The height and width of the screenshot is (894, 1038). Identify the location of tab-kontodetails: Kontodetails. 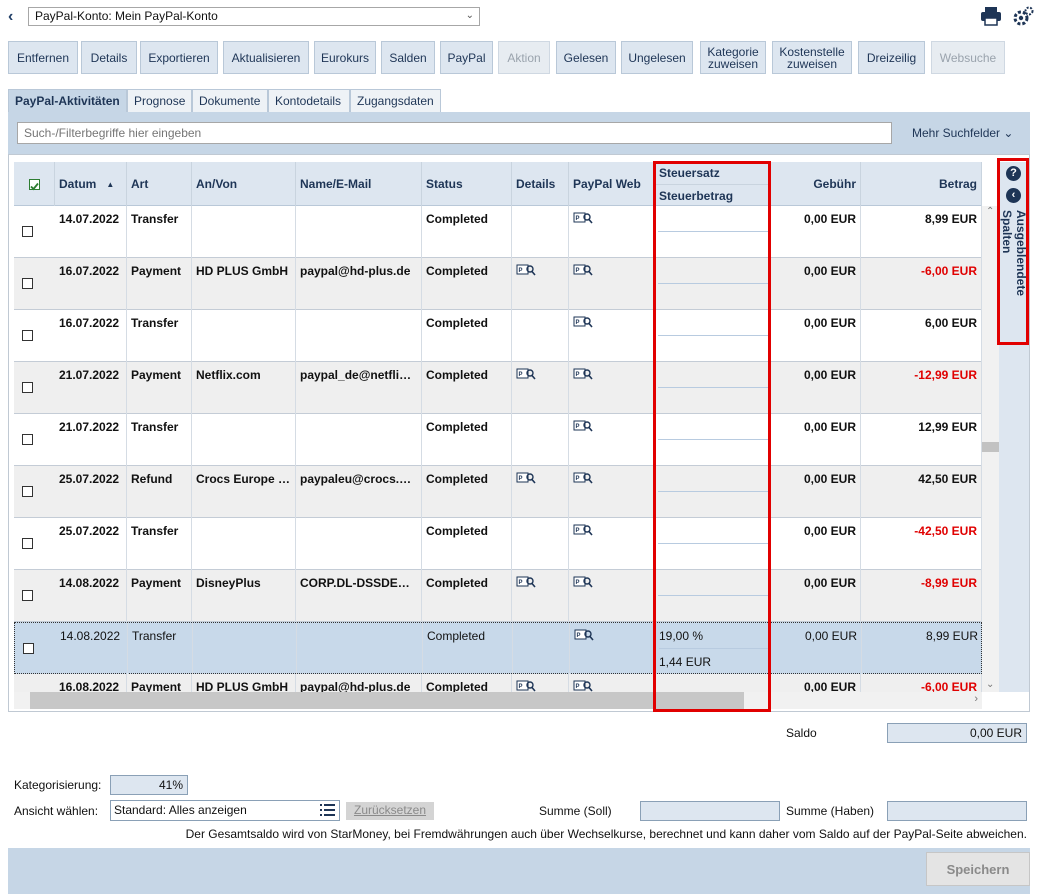
(309, 100).